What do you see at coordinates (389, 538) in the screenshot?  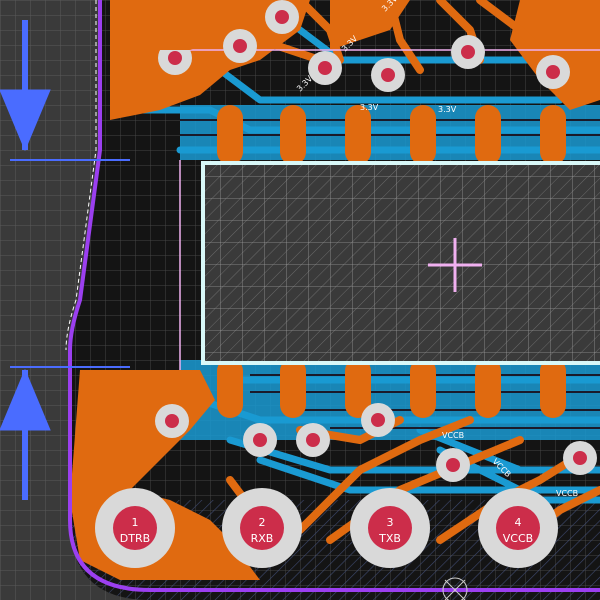 I see `pad-net-name: TXB` at bounding box center [389, 538].